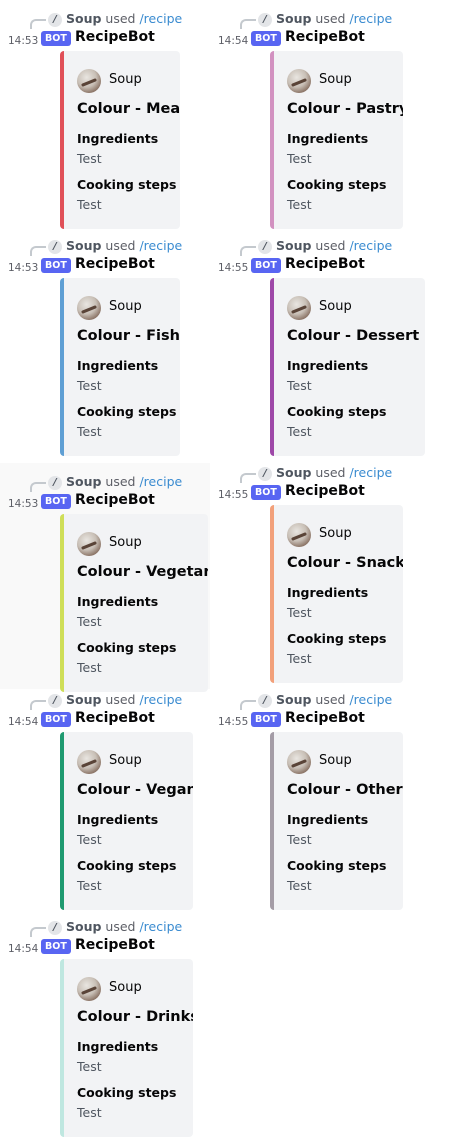  What do you see at coordinates (337, 184) in the screenshot?
I see `field-name-cooking-steps: Cooking steps` at bounding box center [337, 184].